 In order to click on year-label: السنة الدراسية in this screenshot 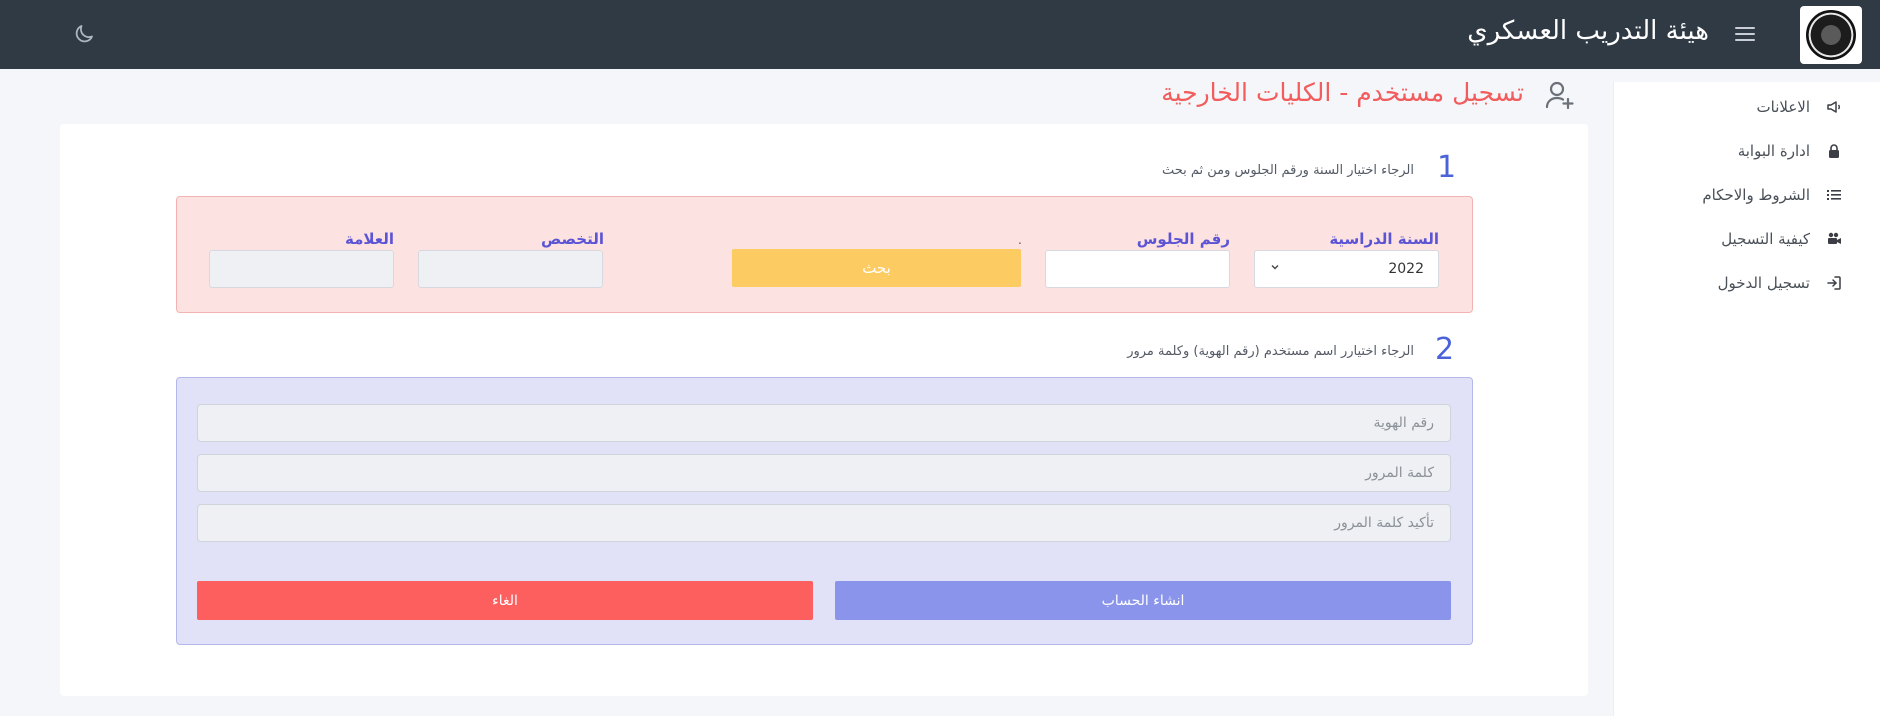, I will do `click(1384, 239)`.